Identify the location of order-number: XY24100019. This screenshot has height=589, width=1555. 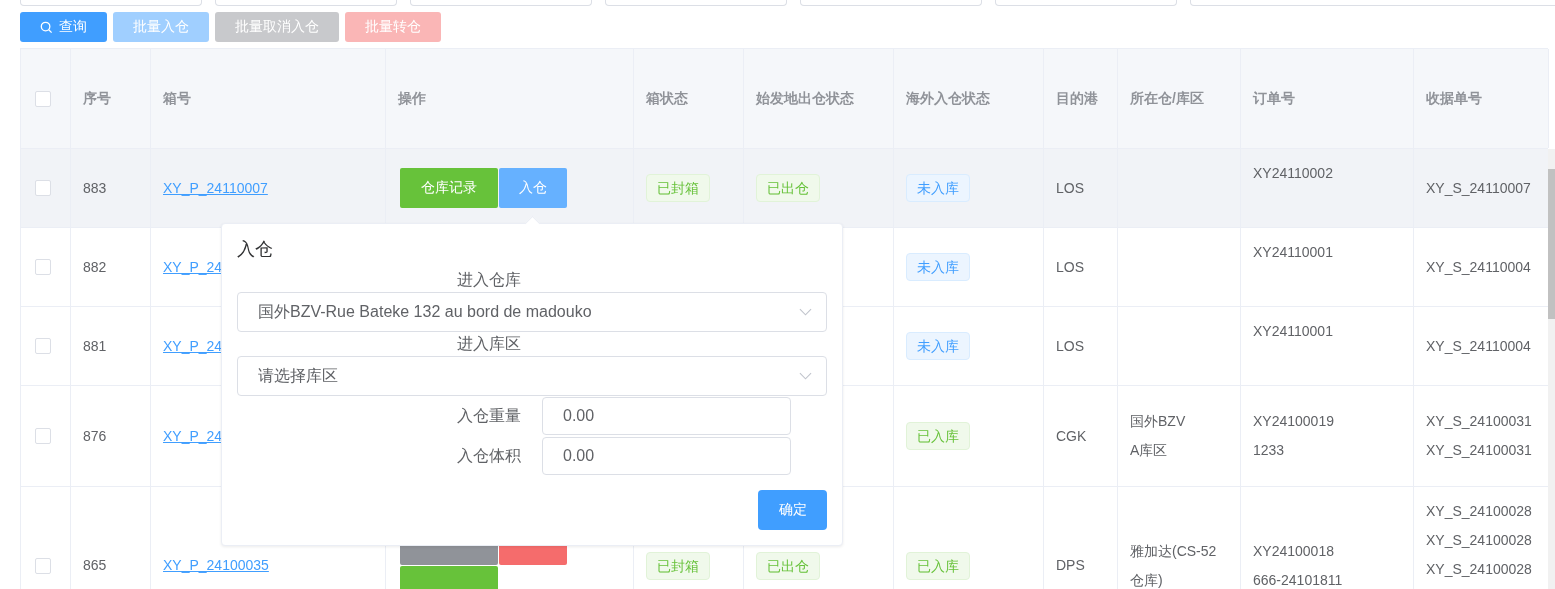
(1293, 421).